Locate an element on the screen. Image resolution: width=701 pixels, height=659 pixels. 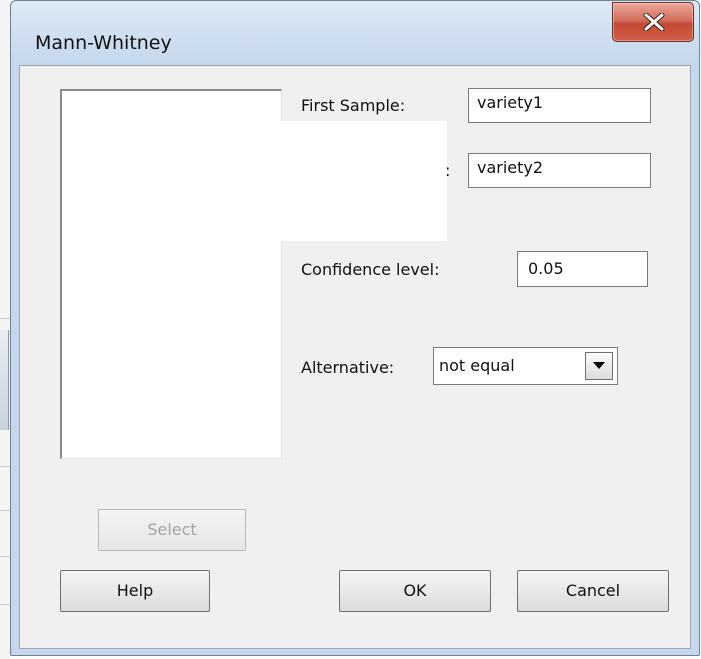
help-button: Help is located at coordinates (135, 591).